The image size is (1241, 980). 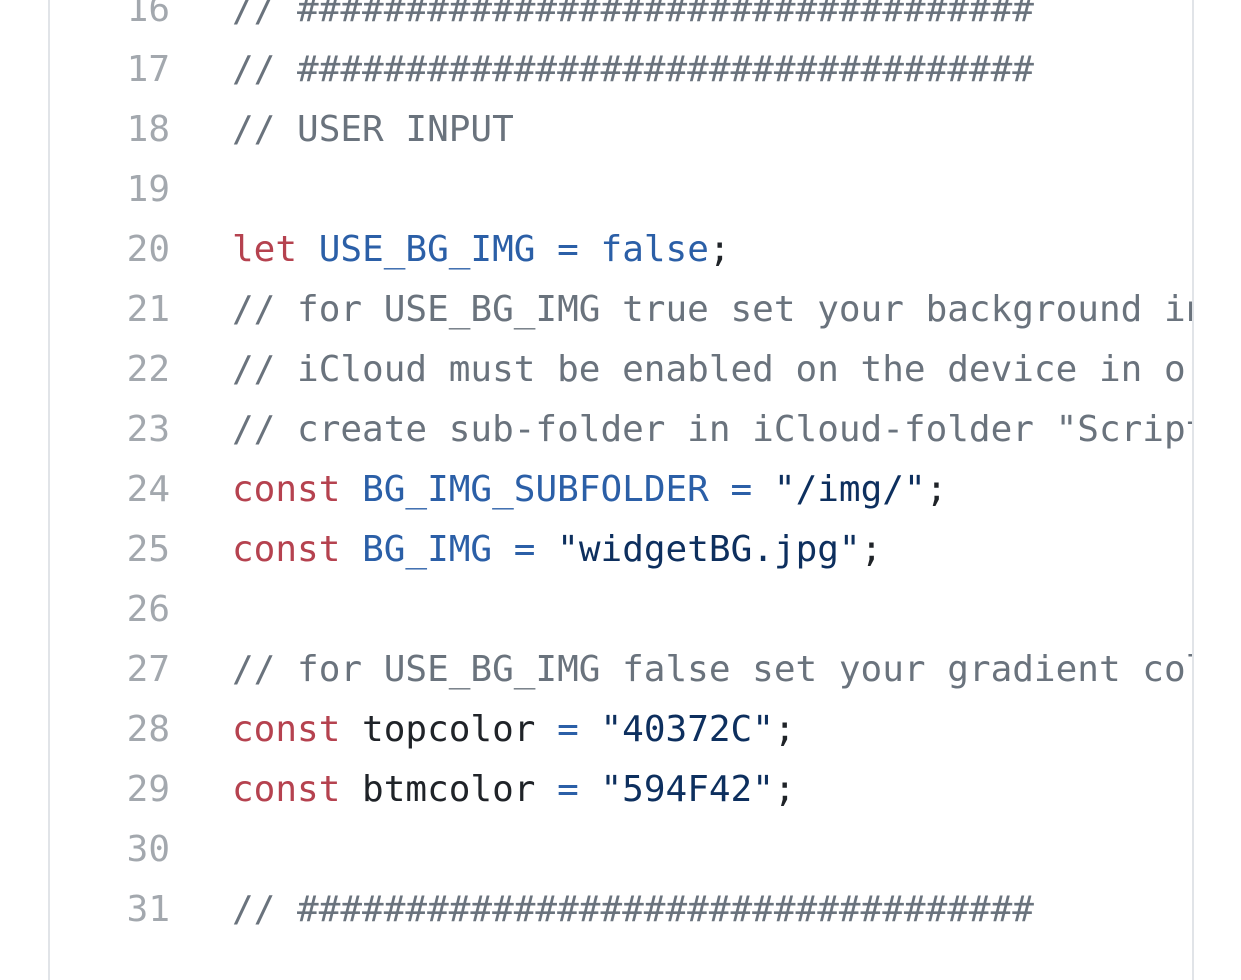 I want to click on line-number: 16, so click(x=110, y=20).